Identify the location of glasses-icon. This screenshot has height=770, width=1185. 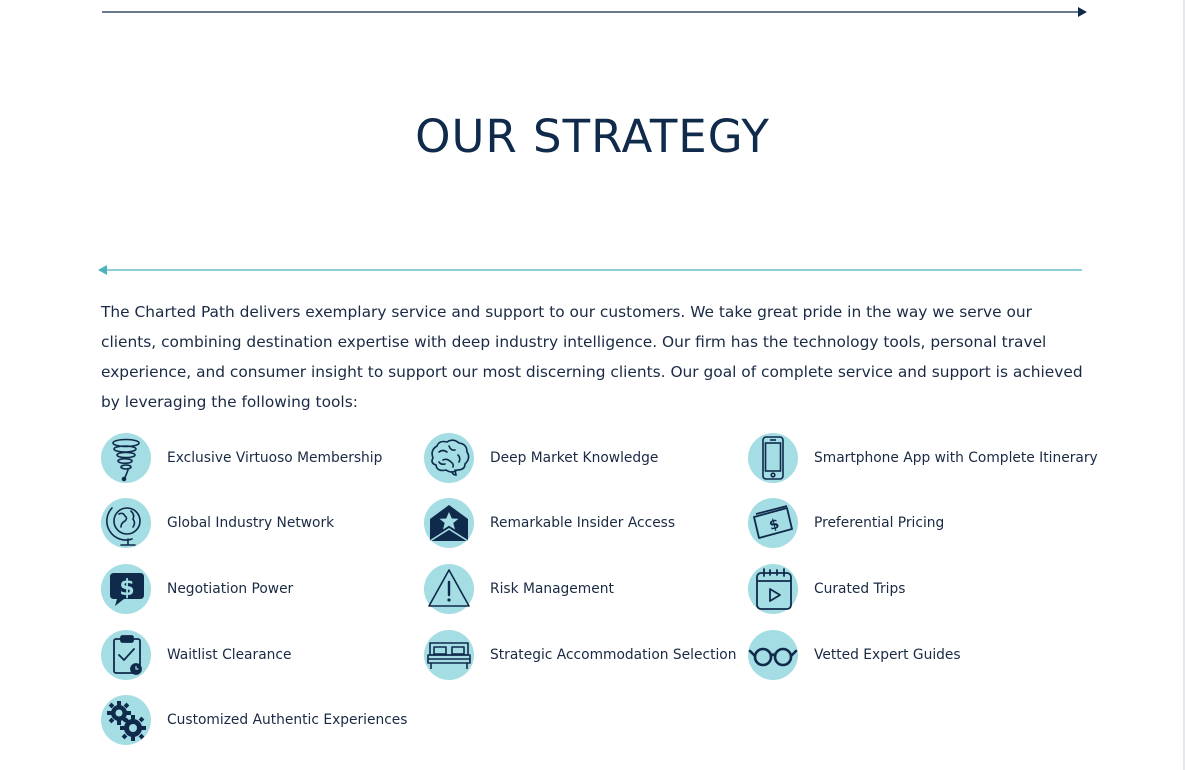
(773, 655).